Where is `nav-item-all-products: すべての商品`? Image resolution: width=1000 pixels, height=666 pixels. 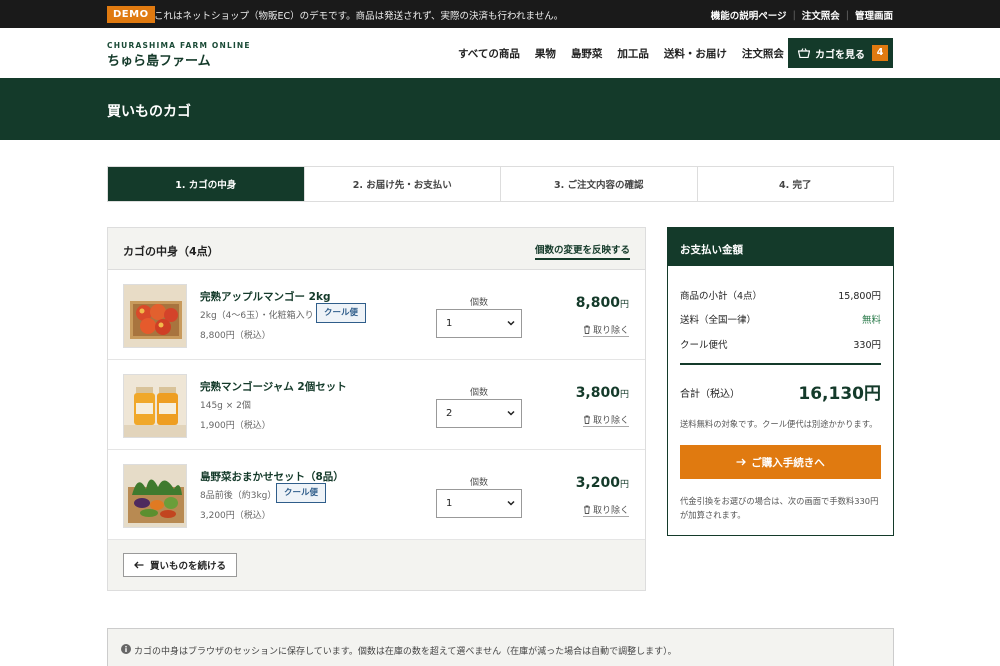
nav-item-all-products: すべての商品 is located at coordinates (489, 53).